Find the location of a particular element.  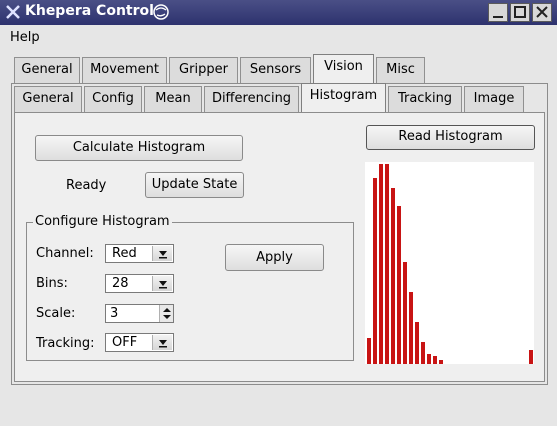

channel-select: Red is located at coordinates (139, 253).